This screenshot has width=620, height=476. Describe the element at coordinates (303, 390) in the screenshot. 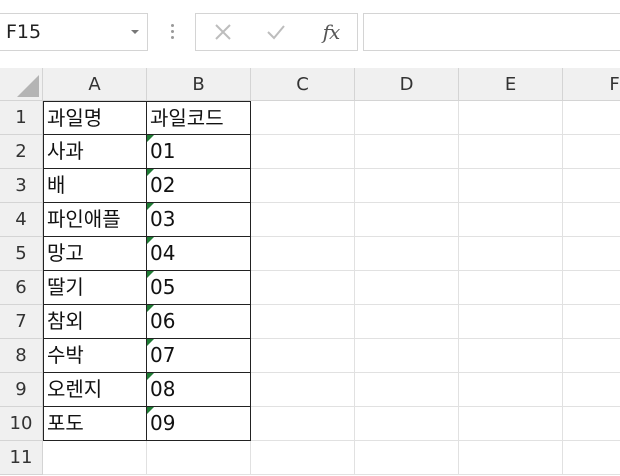

I see `cell-c9` at that location.